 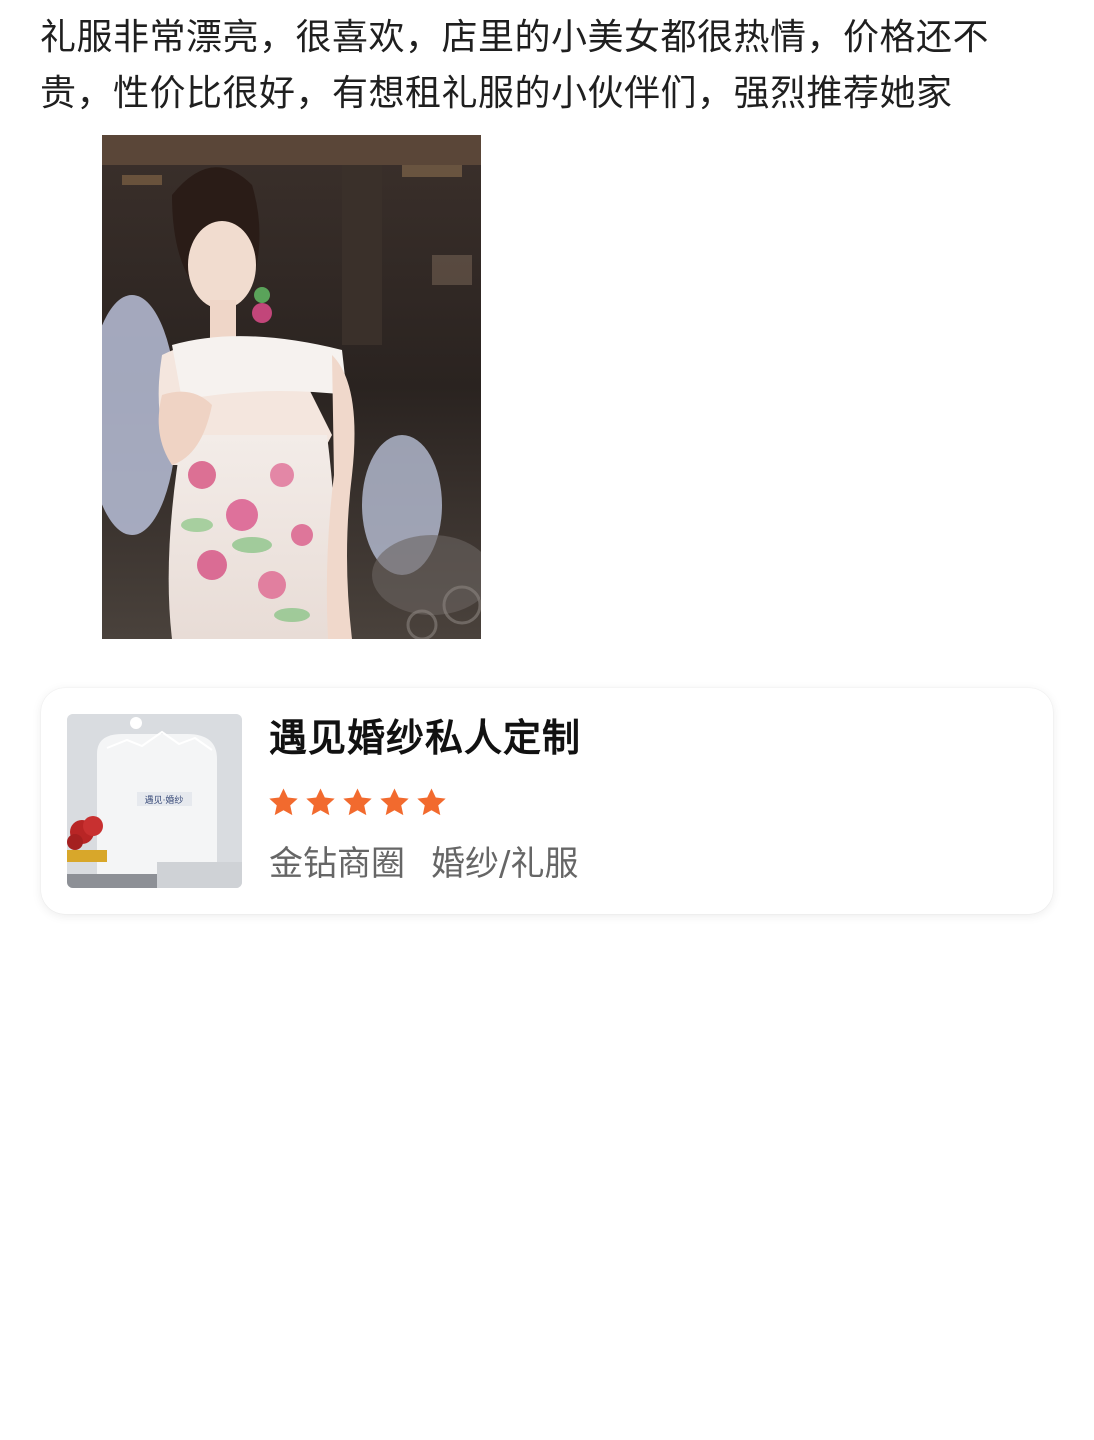 What do you see at coordinates (337, 864) in the screenshot?
I see `shop-district: 金钻商圈` at bounding box center [337, 864].